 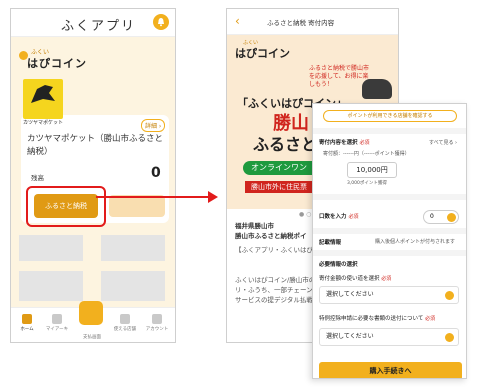 I want to click on qr-icon, so click(x=91, y=313).